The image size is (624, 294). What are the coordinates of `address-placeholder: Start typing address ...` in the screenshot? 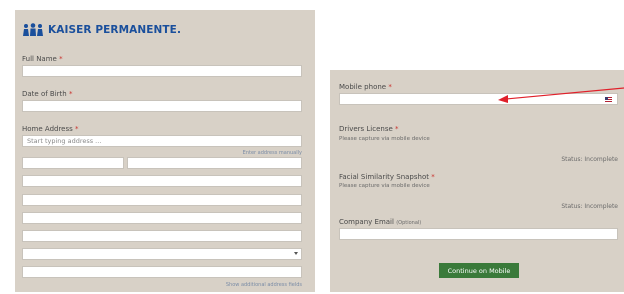 It's located at (64, 141).